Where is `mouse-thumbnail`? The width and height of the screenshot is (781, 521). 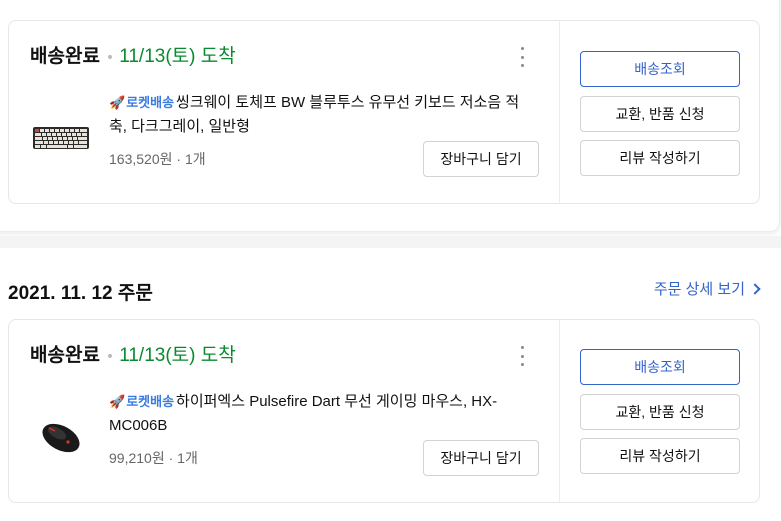 mouse-thumbnail is located at coordinates (61, 434).